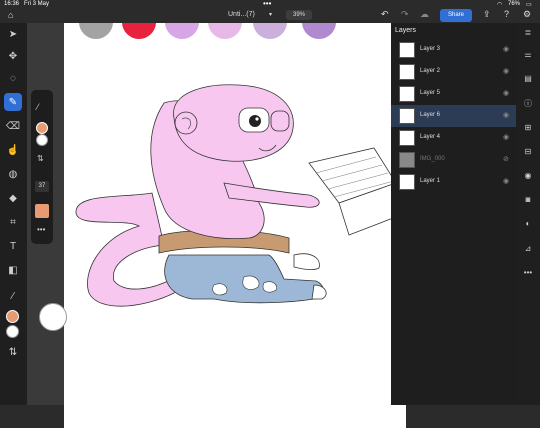 The height and width of the screenshot is (428, 540). I want to click on primary-color-swatch, so click(12, 316).